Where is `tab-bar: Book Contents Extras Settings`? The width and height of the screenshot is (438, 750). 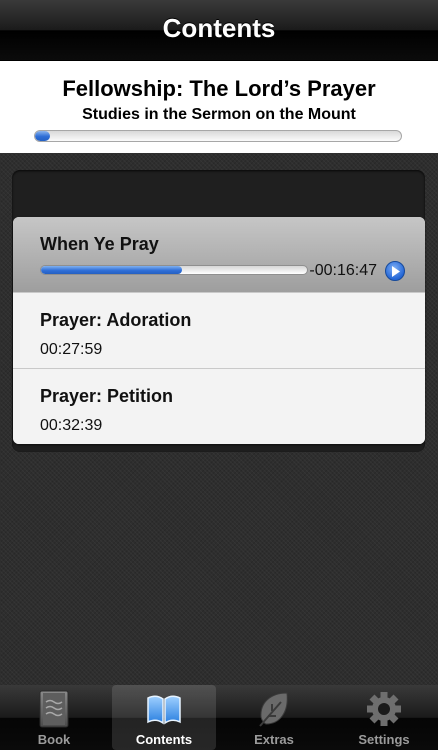 tab-bar: Book Contents Extras Settings is located at coordinates (219, 717).